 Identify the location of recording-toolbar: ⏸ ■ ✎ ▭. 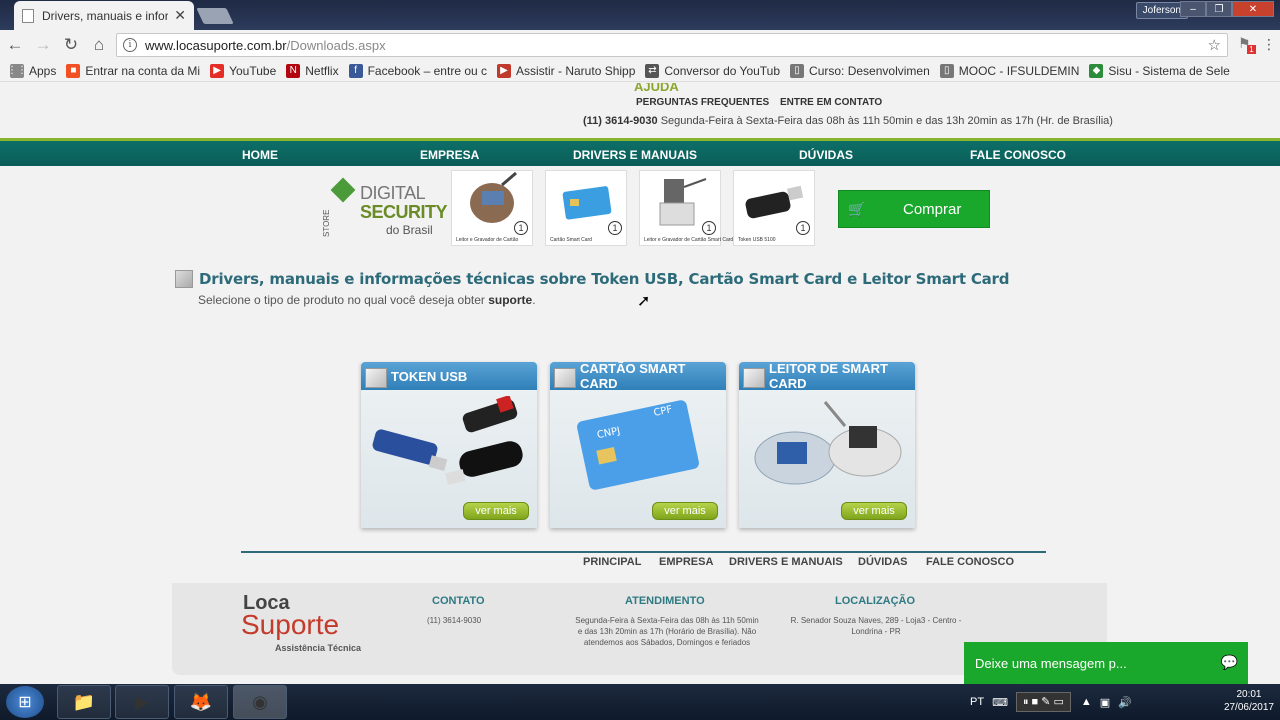
(1043, 702).